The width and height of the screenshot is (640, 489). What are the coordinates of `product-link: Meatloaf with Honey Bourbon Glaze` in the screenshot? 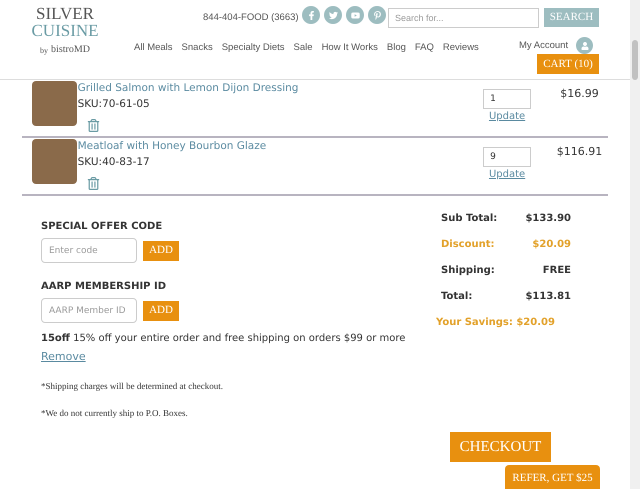 It's located at (249, 147).